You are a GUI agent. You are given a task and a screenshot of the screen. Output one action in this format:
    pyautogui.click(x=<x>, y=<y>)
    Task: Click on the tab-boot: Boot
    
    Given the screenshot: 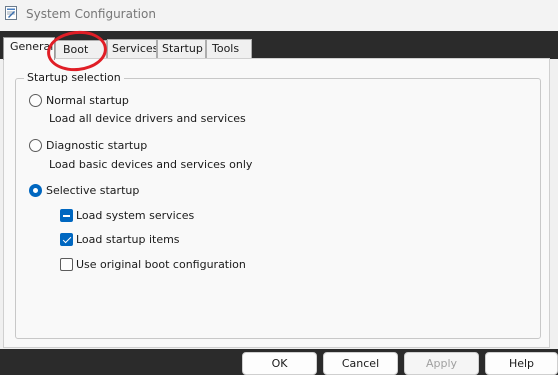 What is the action you would take?
    pyautogui.click(x=81, y=49)
    